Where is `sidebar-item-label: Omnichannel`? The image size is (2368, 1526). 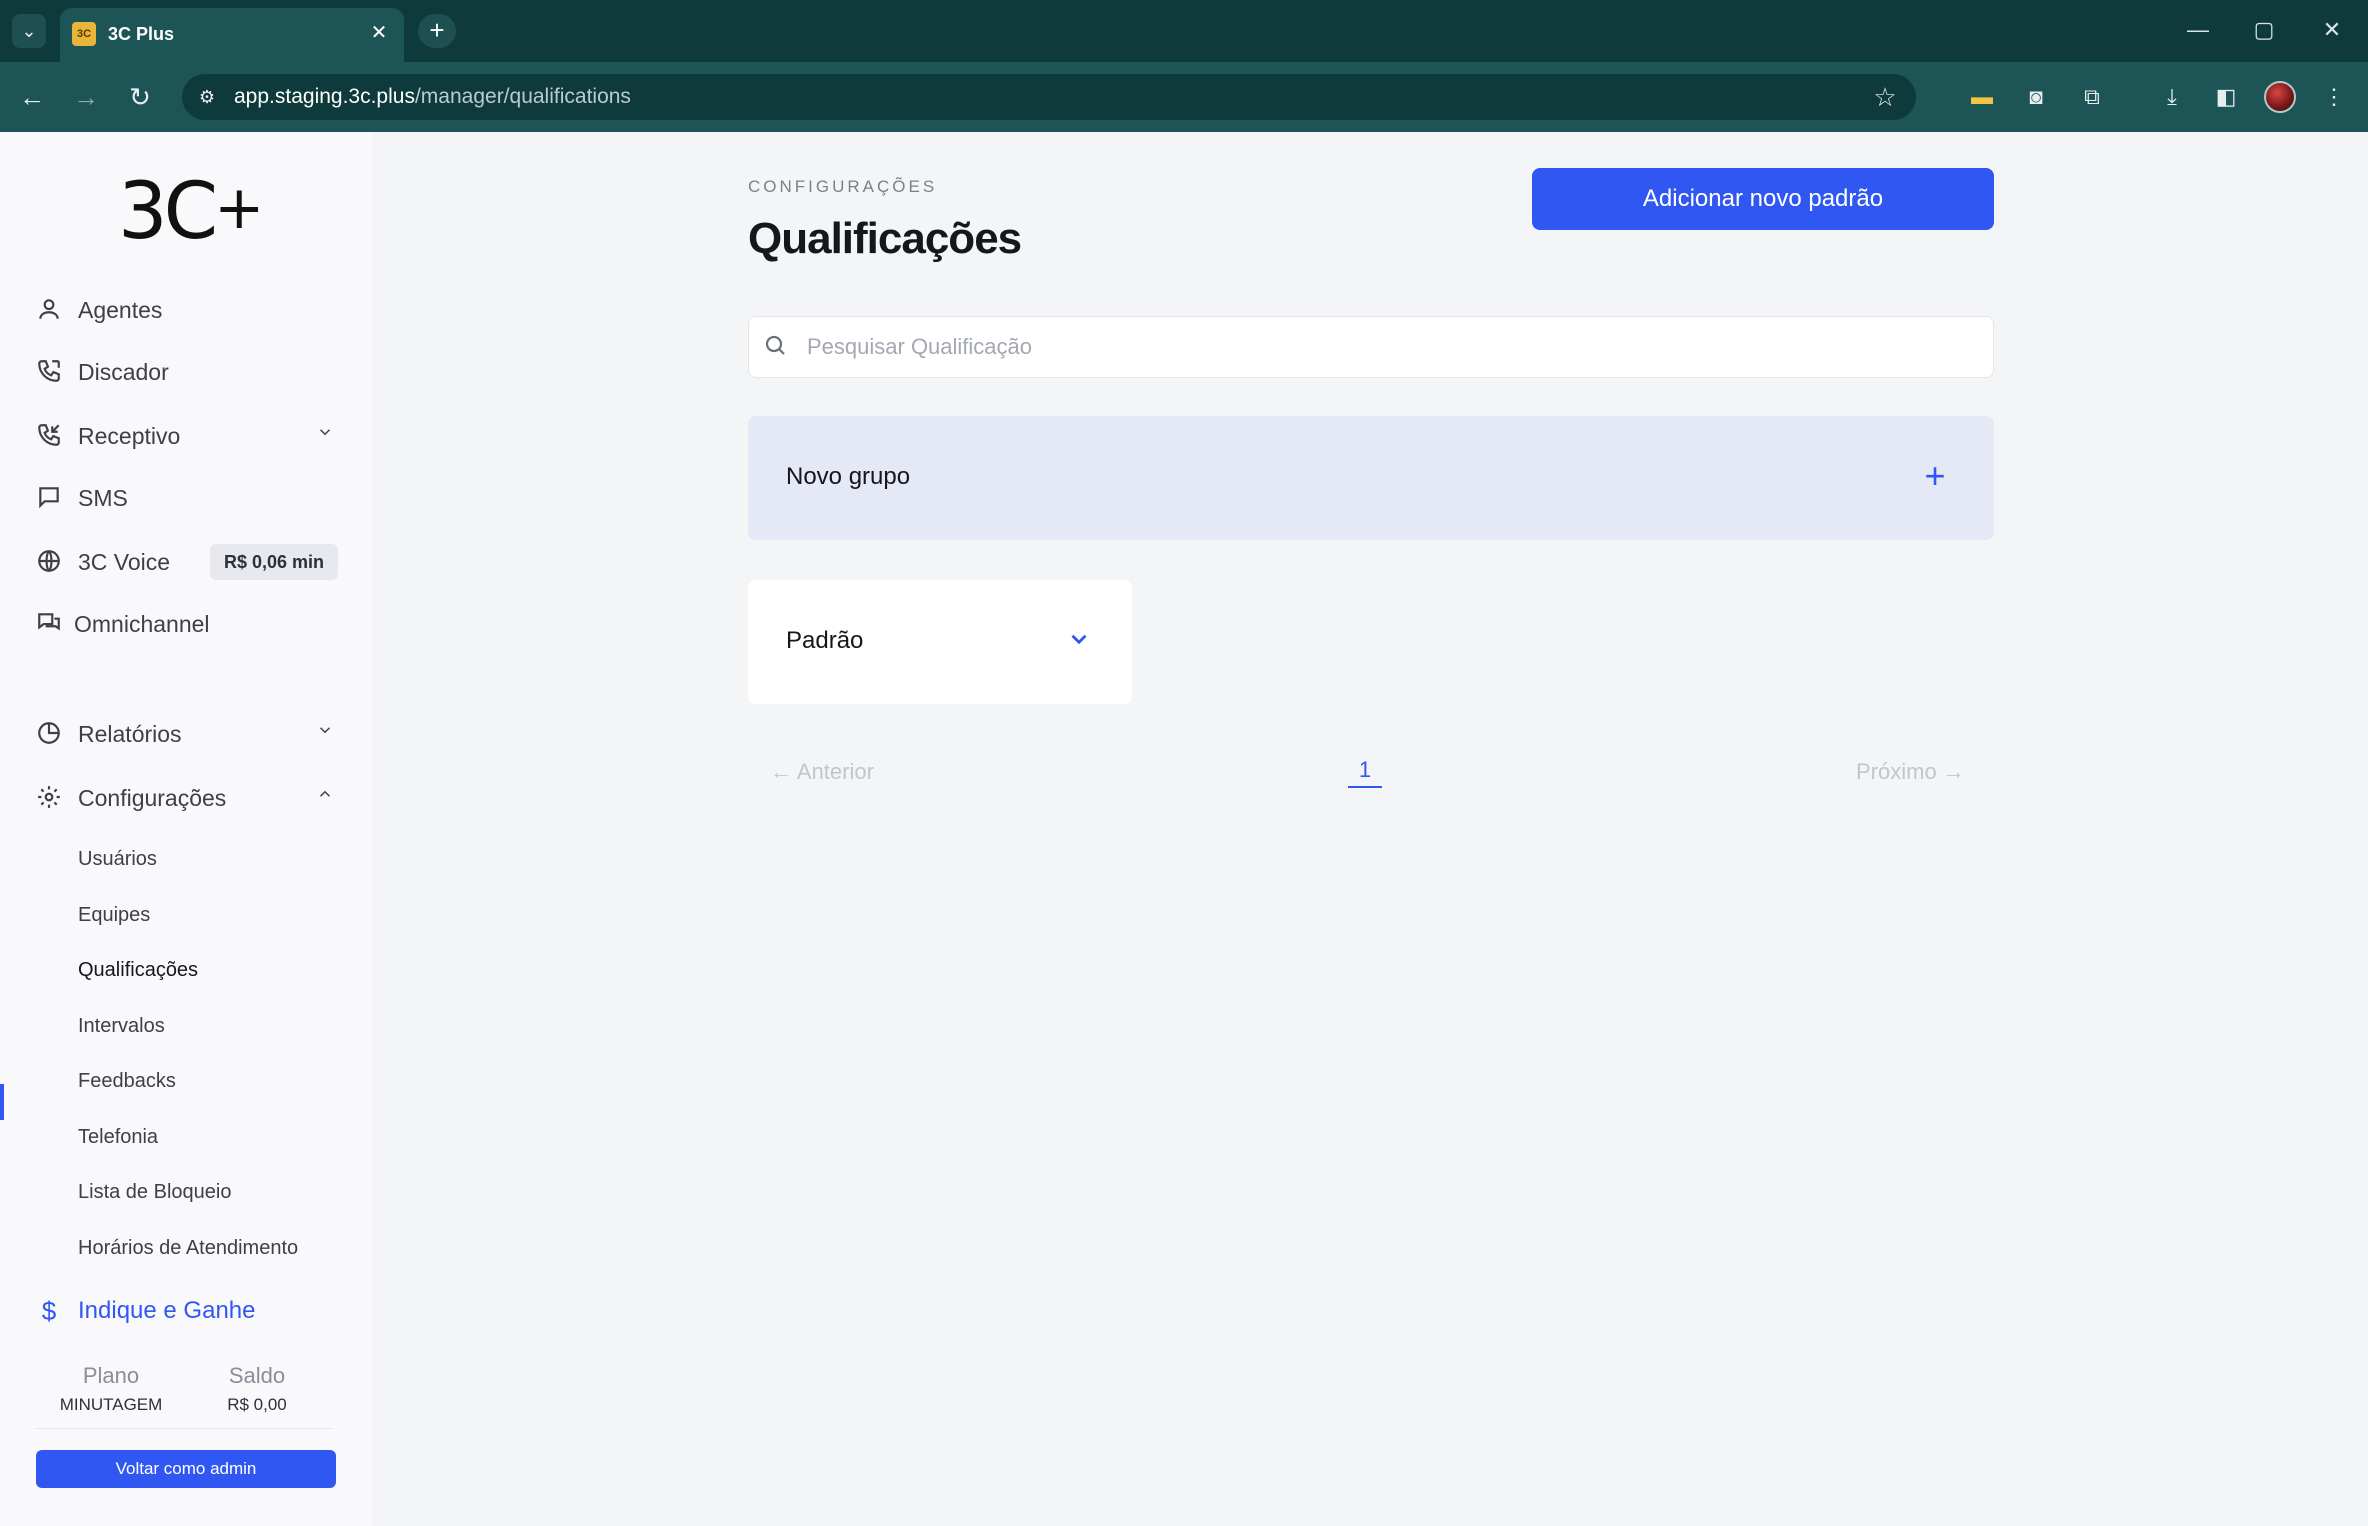 sidebar-item-label: Omnichannel is located at coordinates (142, 624).